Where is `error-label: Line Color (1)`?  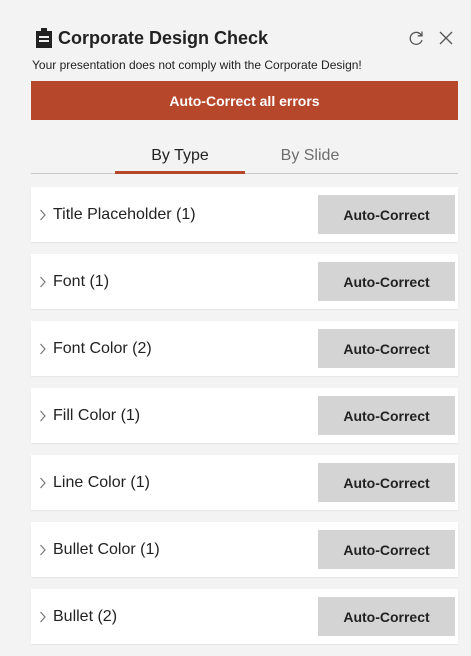
error-label: Line Color (1) is located at coordinates (101, 482).